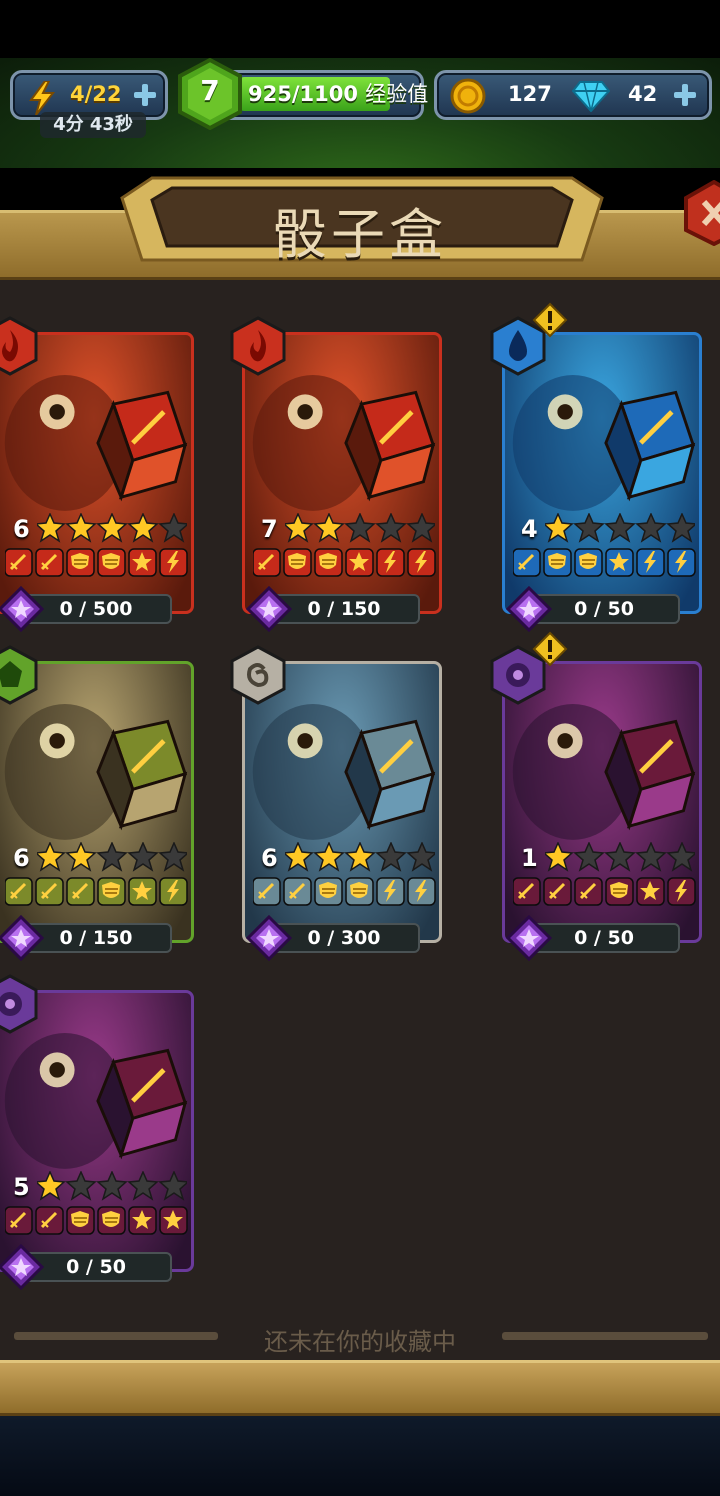 The height and width of the screenshot is (1496, 720). What do you see at coordinates (21, 1187) in the screenshot?
I see `dice-level: 5` at bounding box center [21, 1187].